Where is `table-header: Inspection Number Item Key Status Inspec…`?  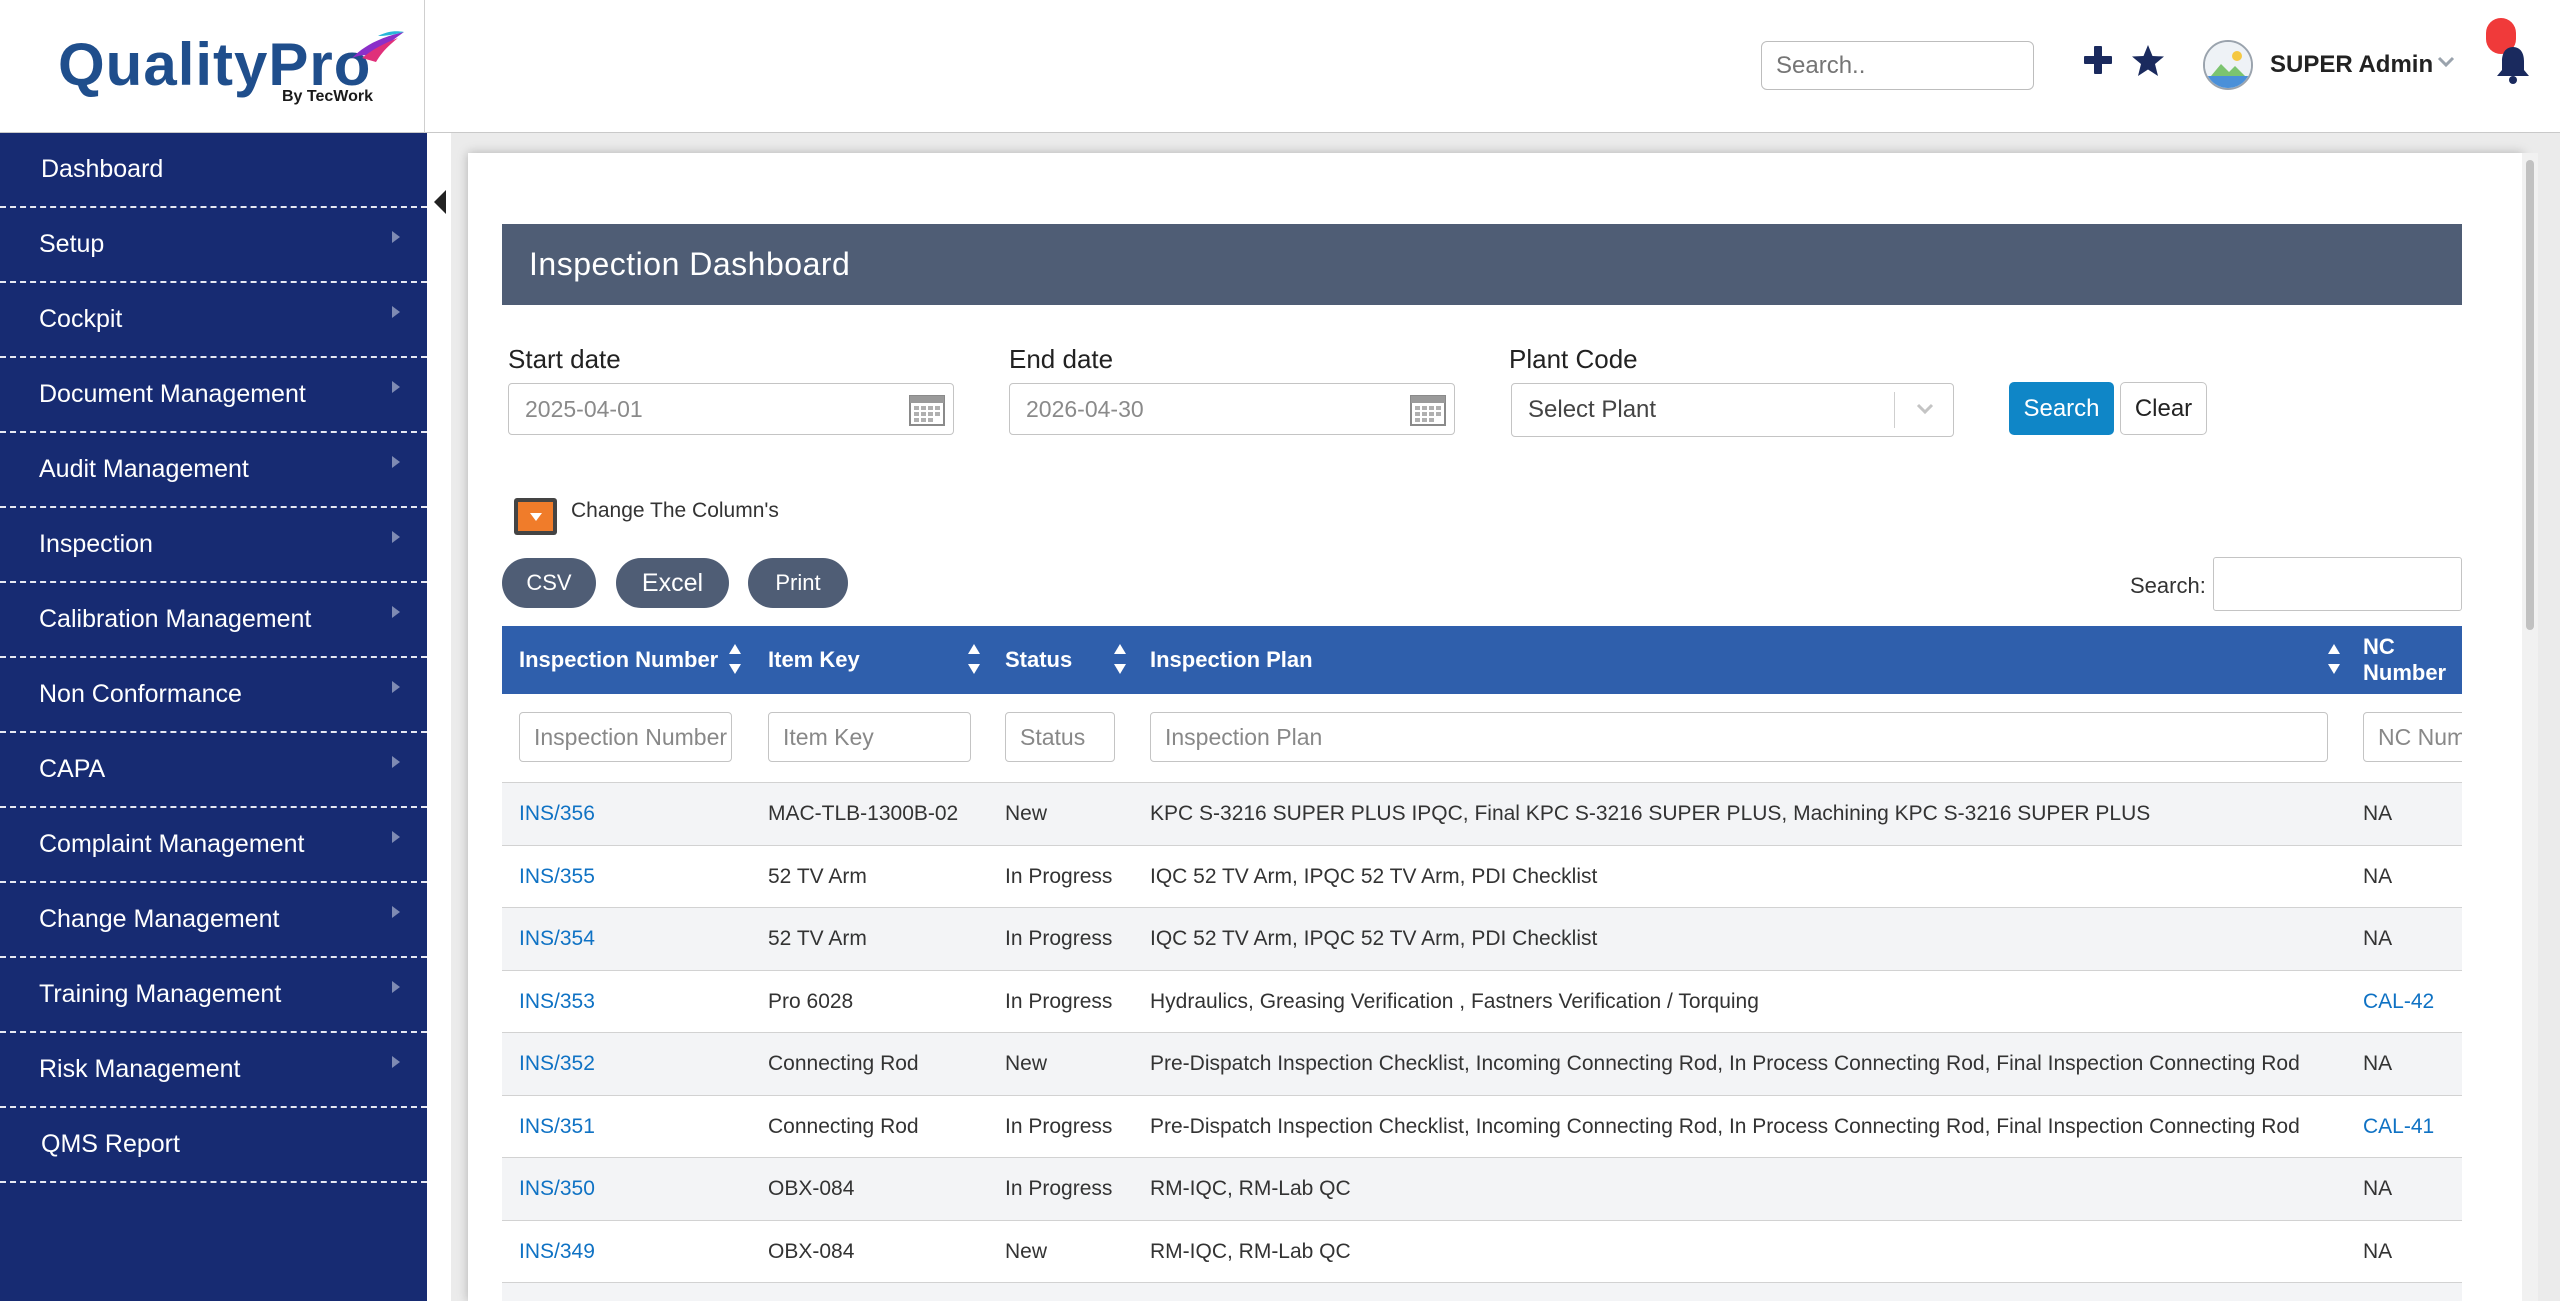
table-header: Inspection Number Item Key Status Inspec… is located at coordinates (1482, 660).